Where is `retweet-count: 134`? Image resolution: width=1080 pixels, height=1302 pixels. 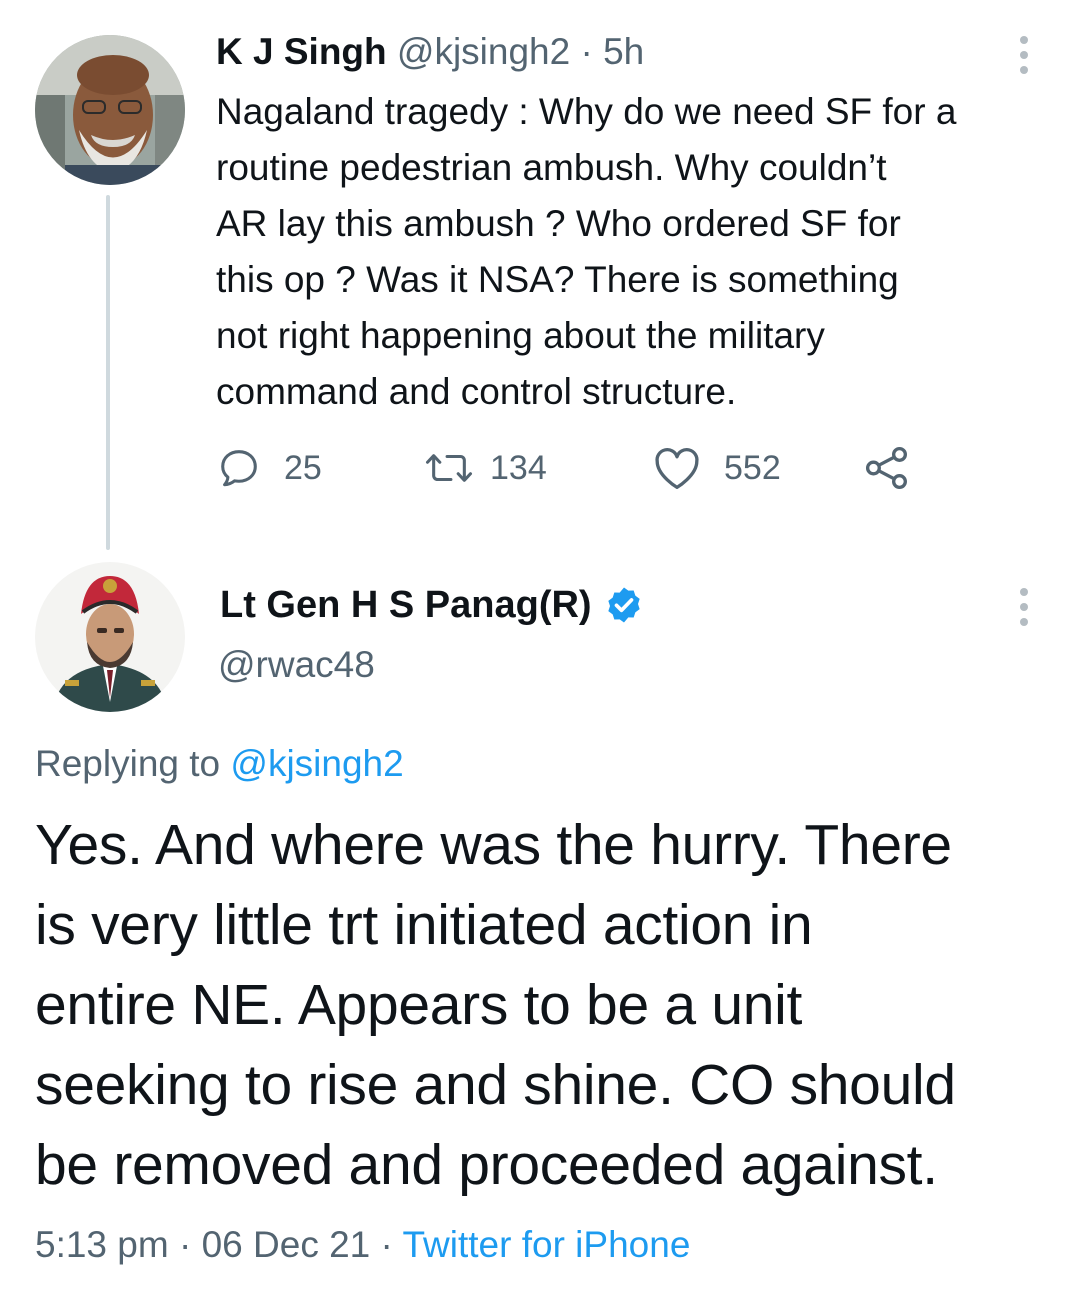 retweet-count: 134 is located at coordinates (518, 467).